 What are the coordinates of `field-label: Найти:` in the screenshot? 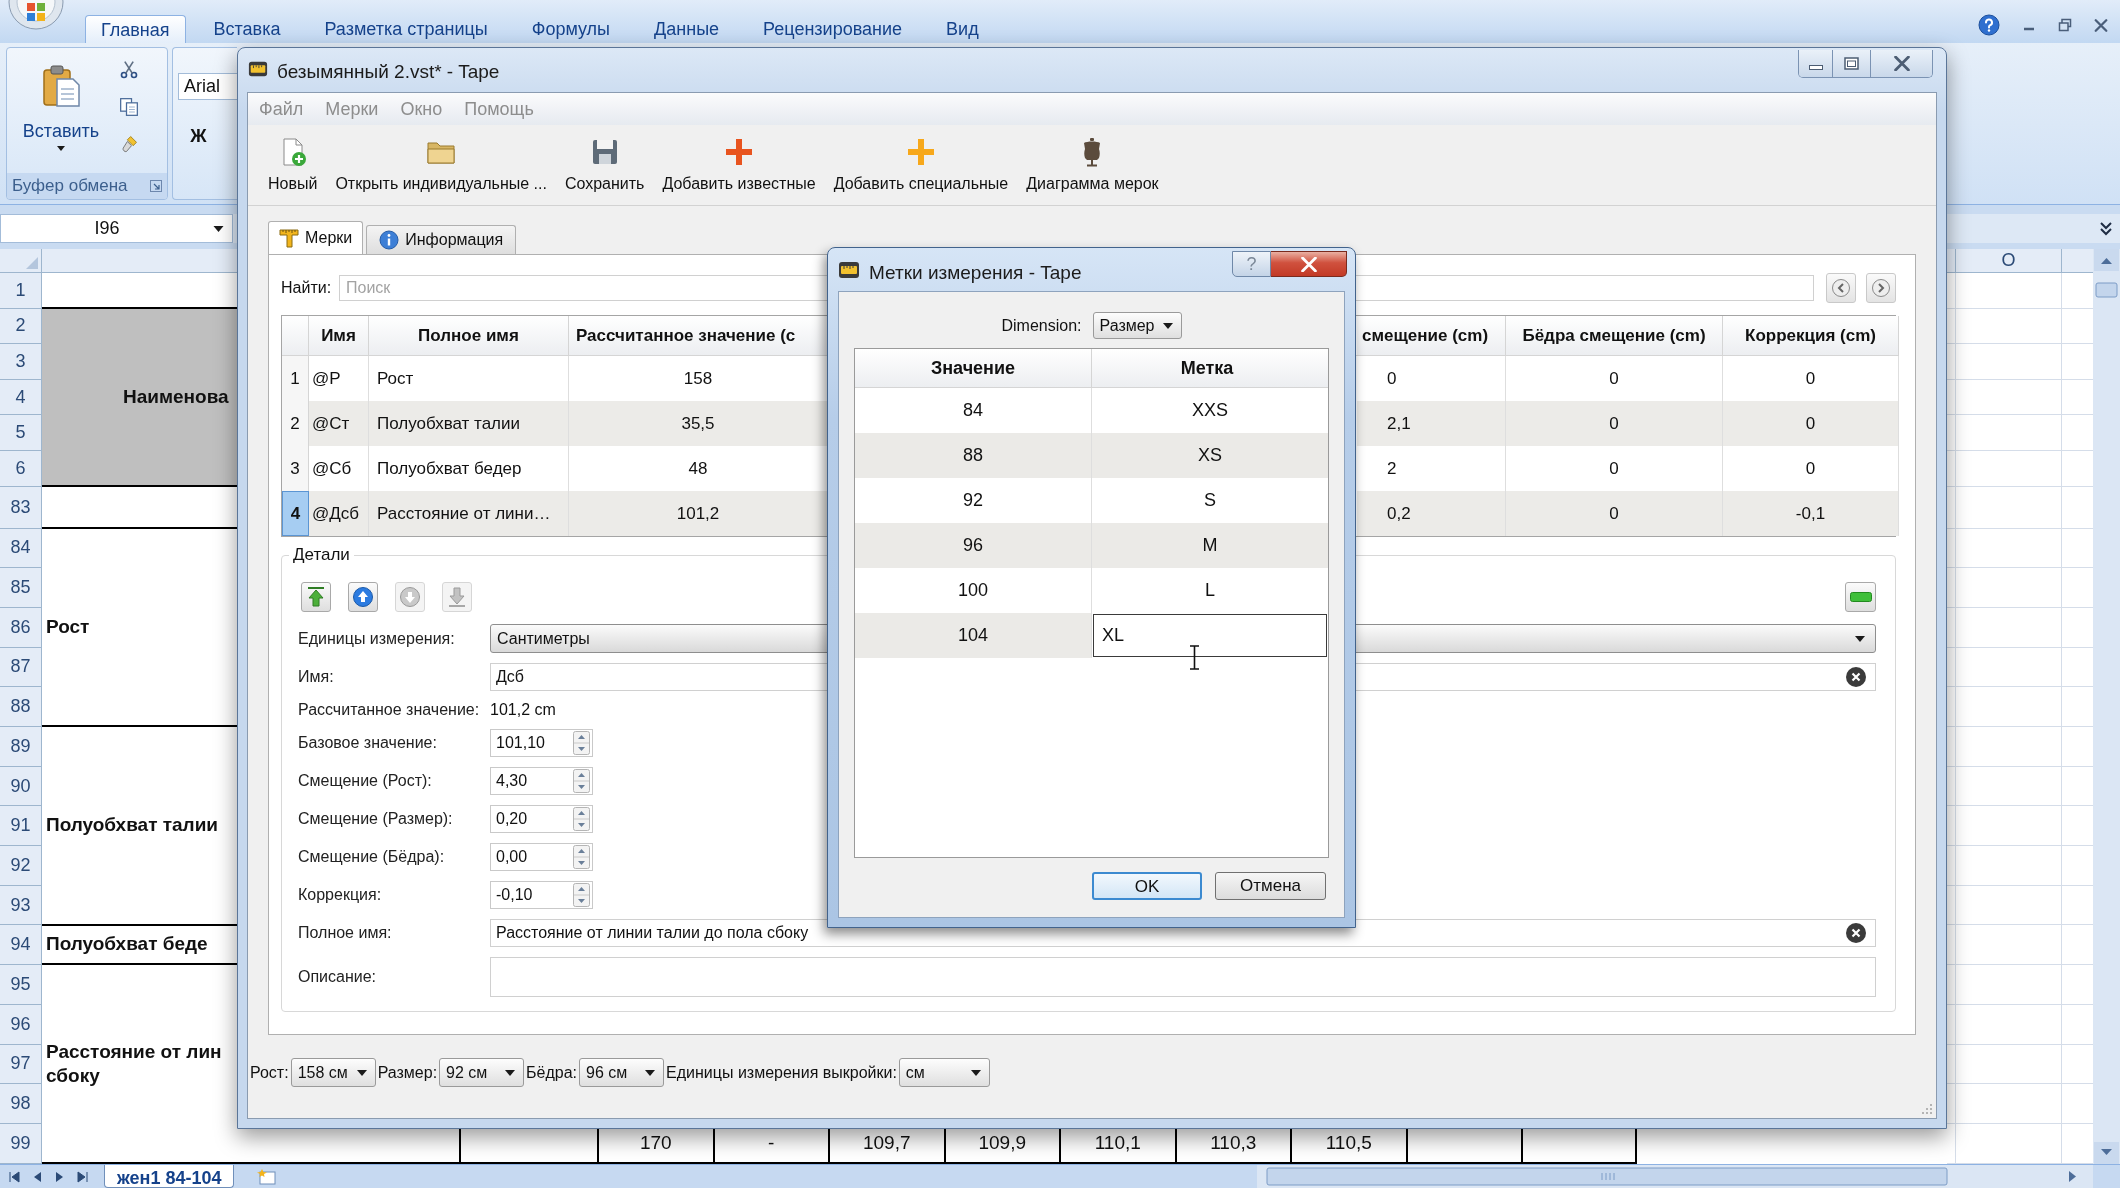 It's located at (307, 288).